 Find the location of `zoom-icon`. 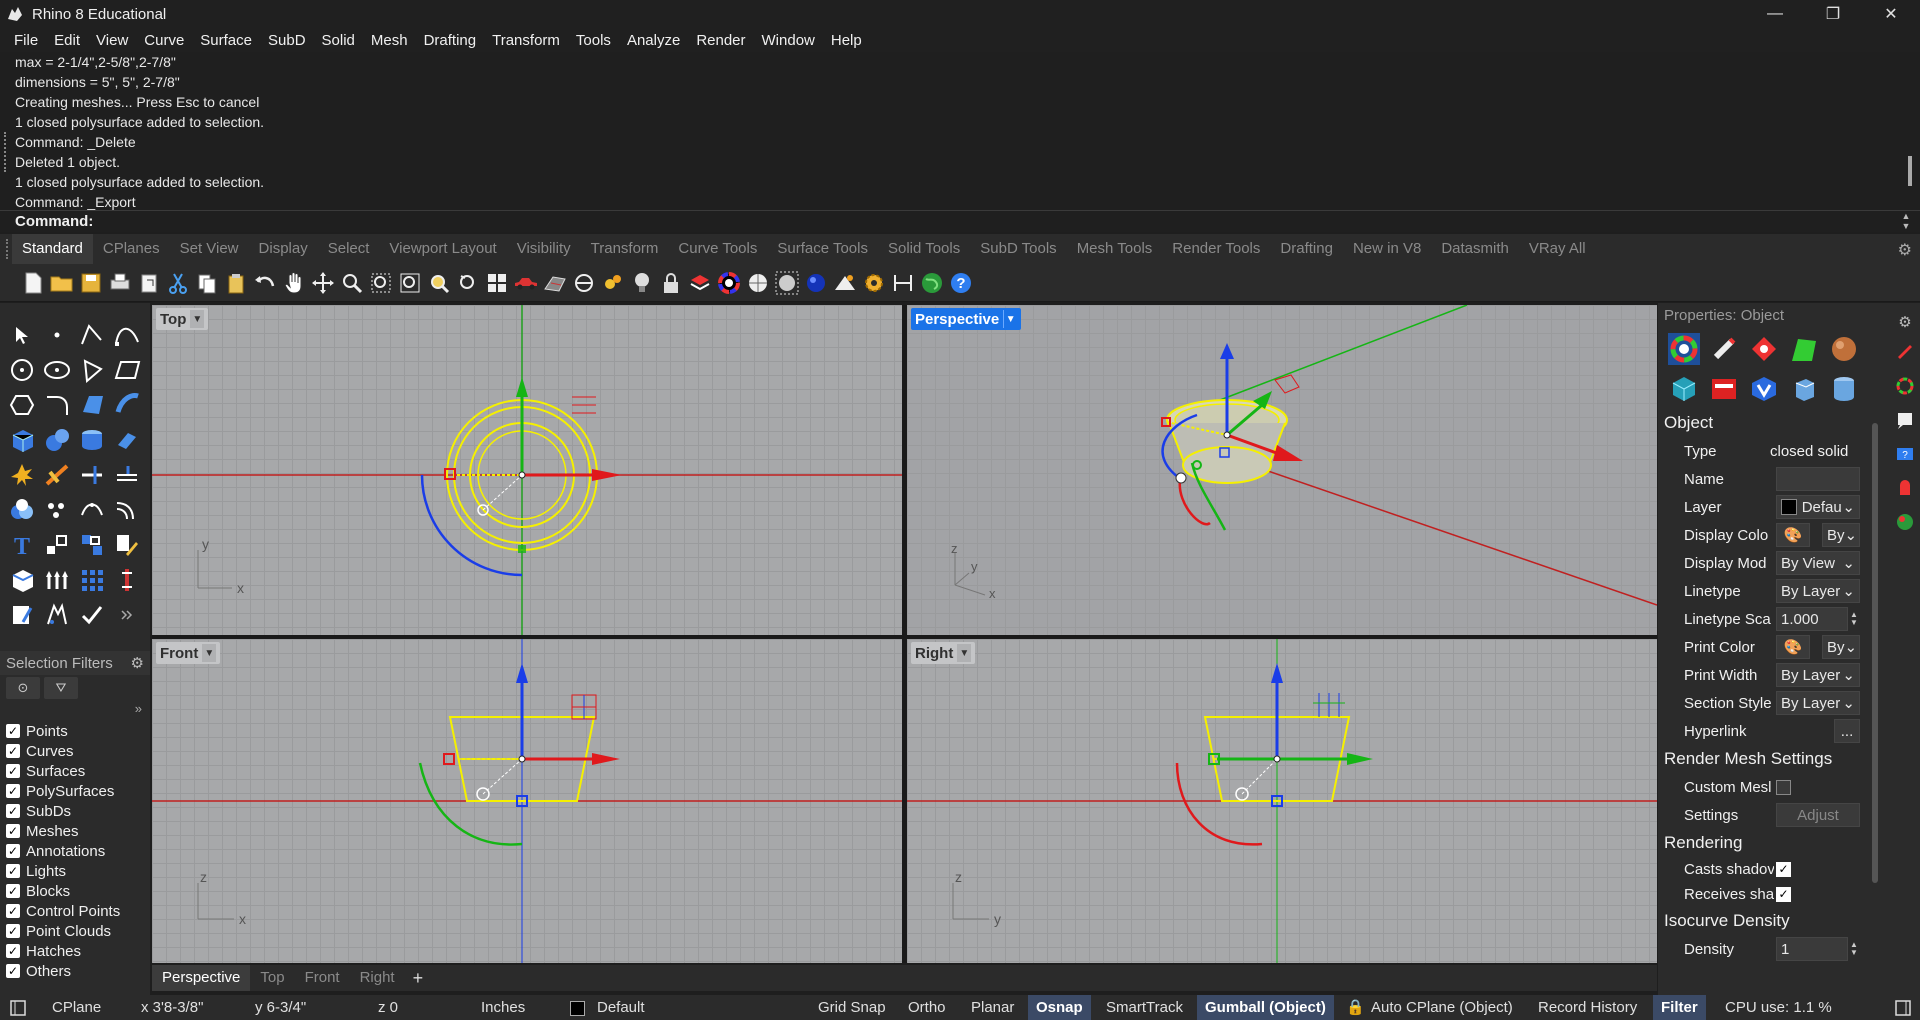

zoom-icon is located at coordinates (351, 283).